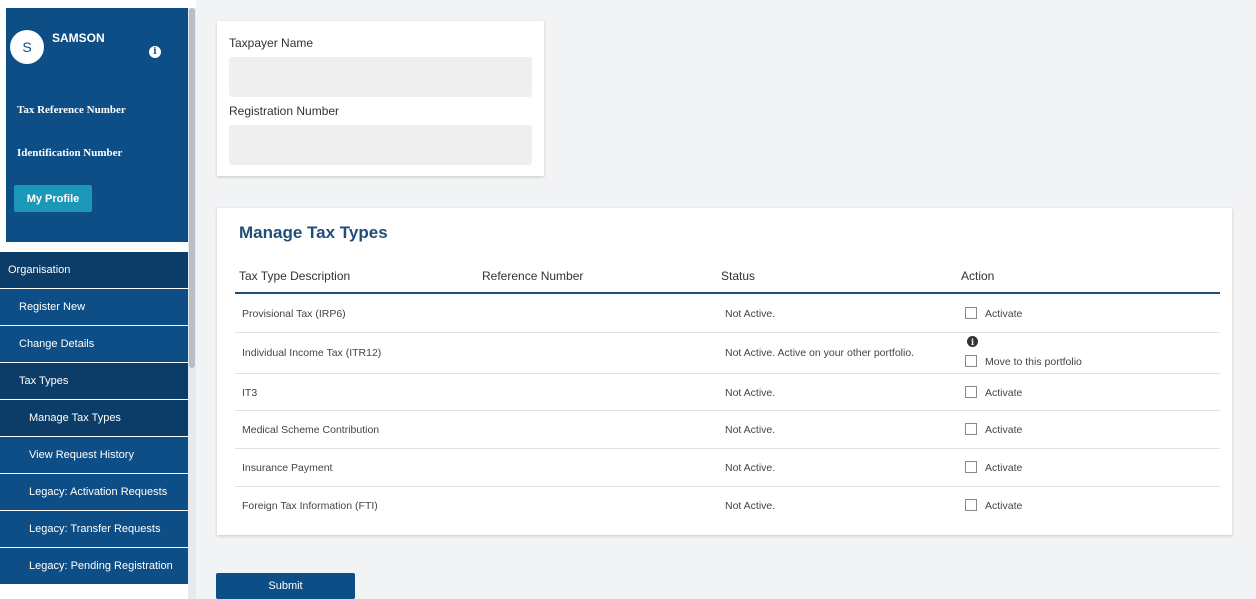 The height and width of the screenshot is (599, 1256). I want to click on identification-label: Identification Number, so click(70, 153).